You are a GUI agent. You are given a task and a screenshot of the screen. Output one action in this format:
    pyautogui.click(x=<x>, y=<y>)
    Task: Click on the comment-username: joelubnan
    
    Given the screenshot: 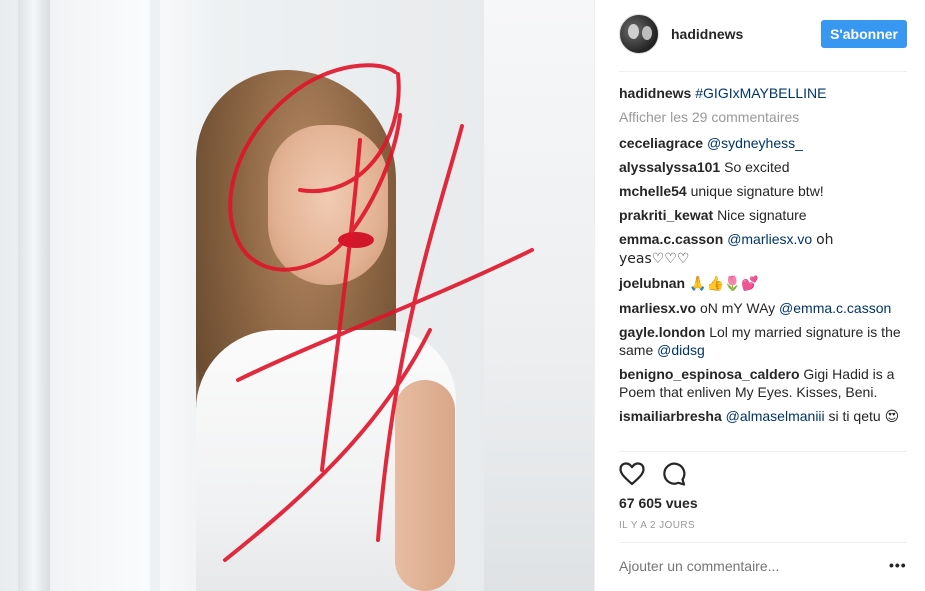 What is the action you would take?
    pyautogui.click(x=652, y=283)
    